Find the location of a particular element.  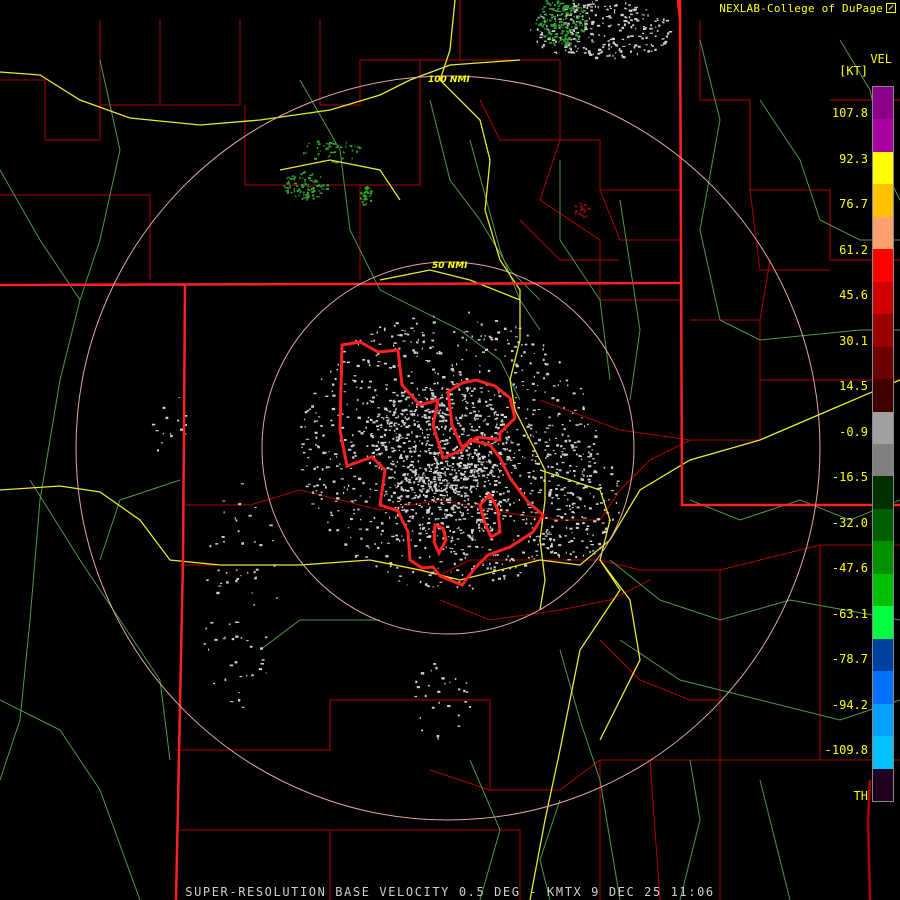

link-icon is located at coordinates (891, 8).